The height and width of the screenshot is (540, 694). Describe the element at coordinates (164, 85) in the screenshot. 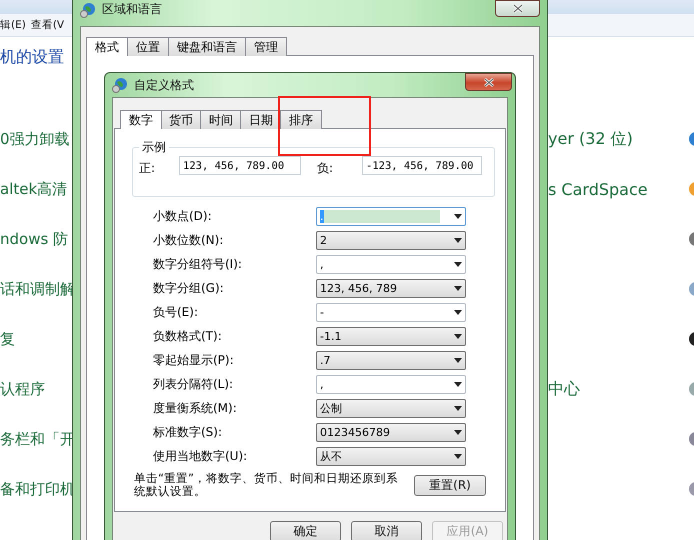

I see `dialog-title: 自定义格式` at that location.